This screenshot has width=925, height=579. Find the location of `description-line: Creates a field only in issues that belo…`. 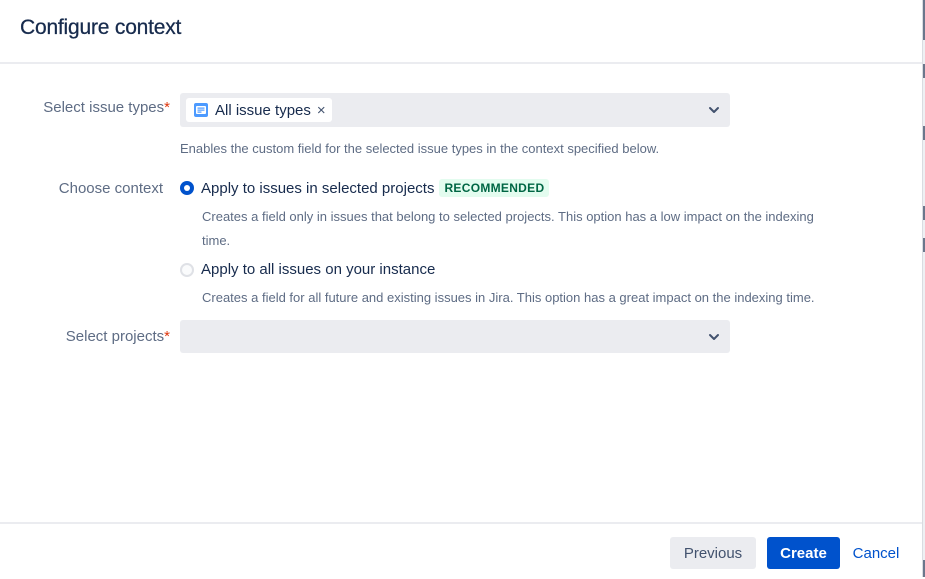

description-line: Creates a field only in issues that belo… is located at coordinates (508, 216).